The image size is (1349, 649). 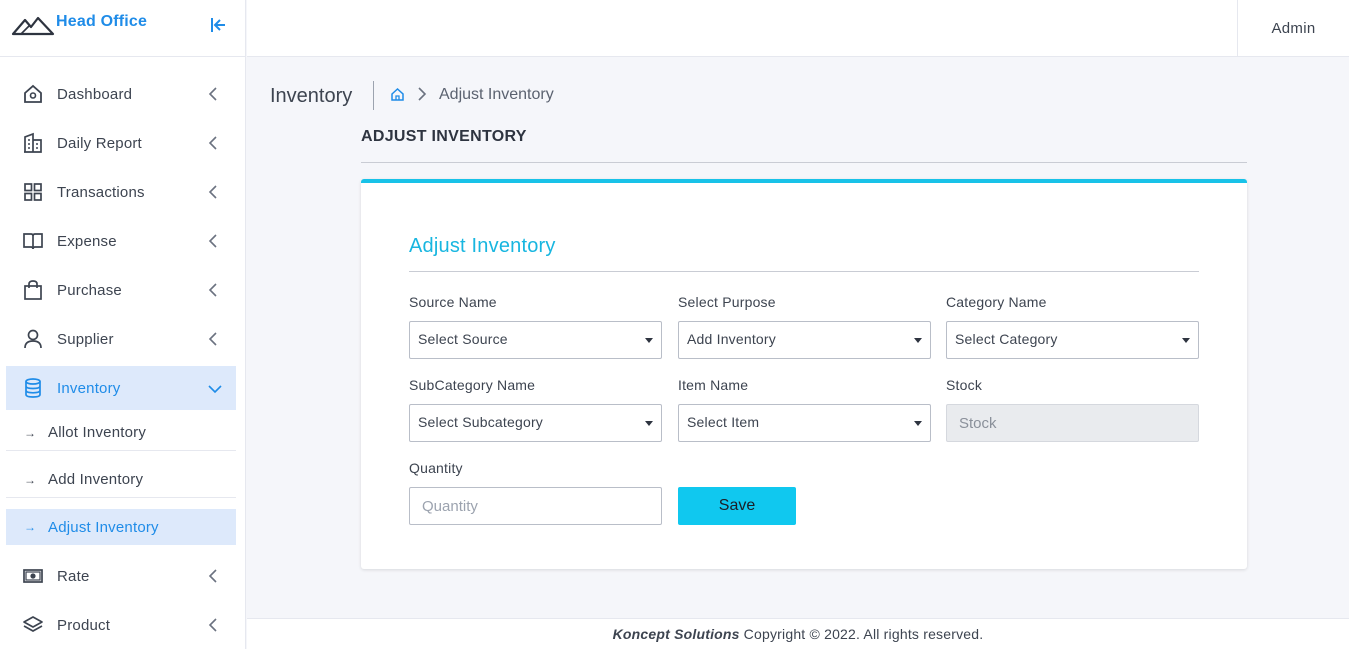 I want to click on layers-icon, so click(x=33, y=625).